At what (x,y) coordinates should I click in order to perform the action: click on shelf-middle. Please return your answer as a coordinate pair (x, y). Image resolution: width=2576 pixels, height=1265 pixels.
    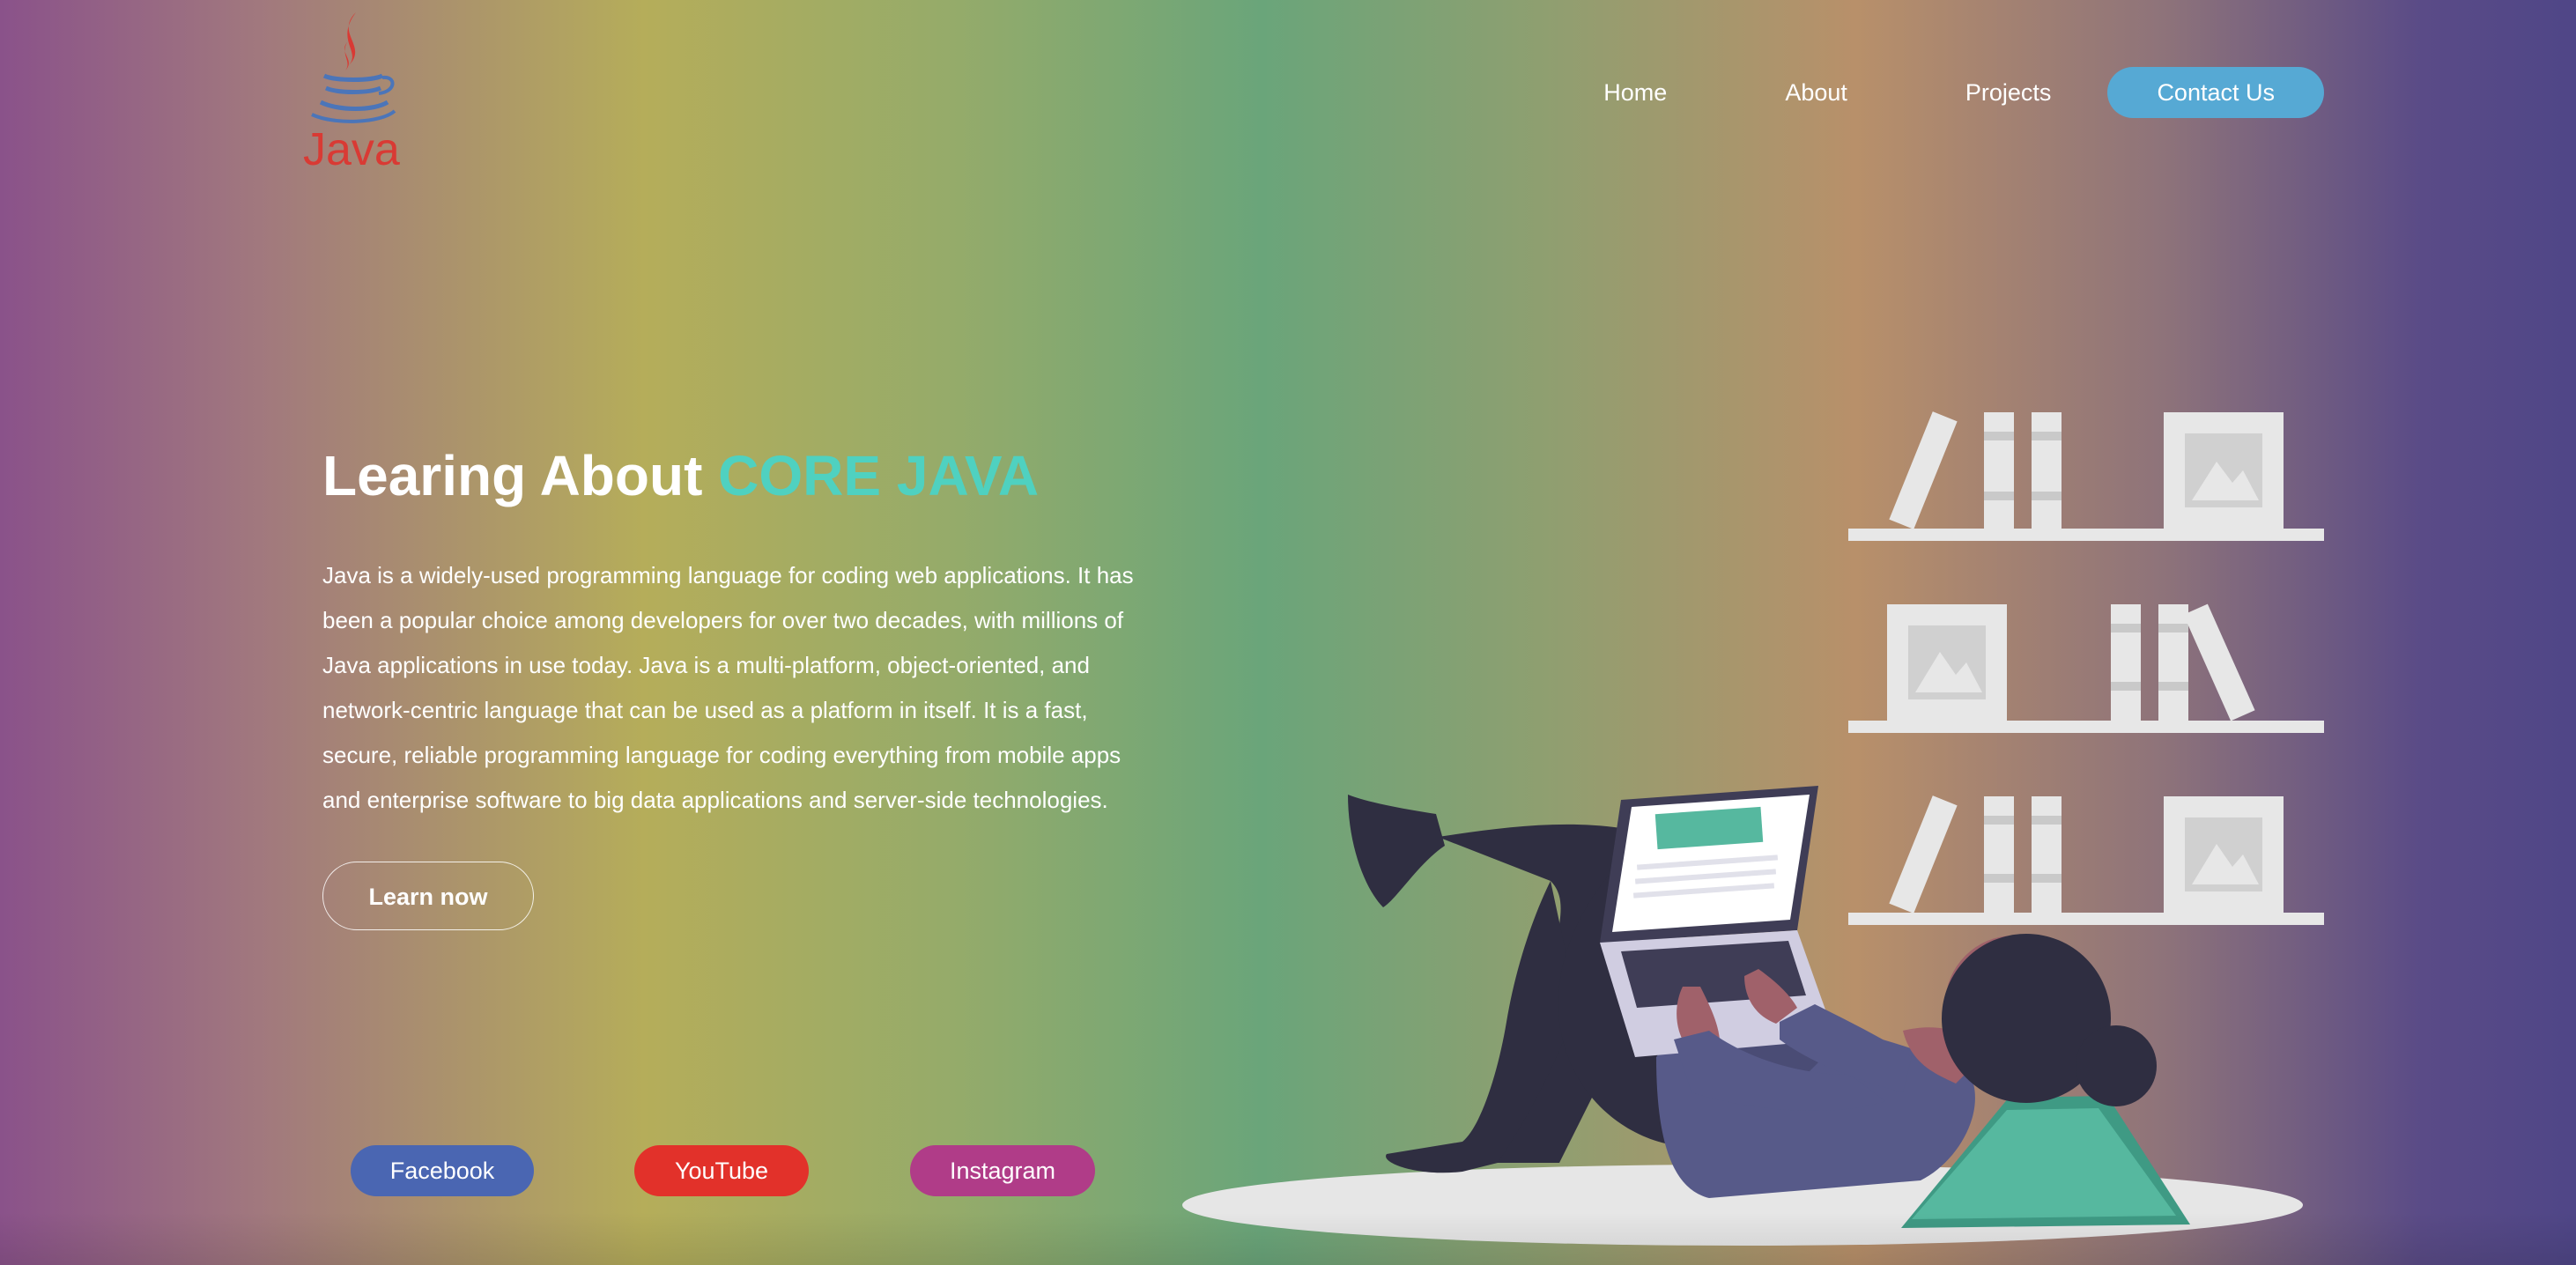
    Looking at the image, I should click on (2086, 668).